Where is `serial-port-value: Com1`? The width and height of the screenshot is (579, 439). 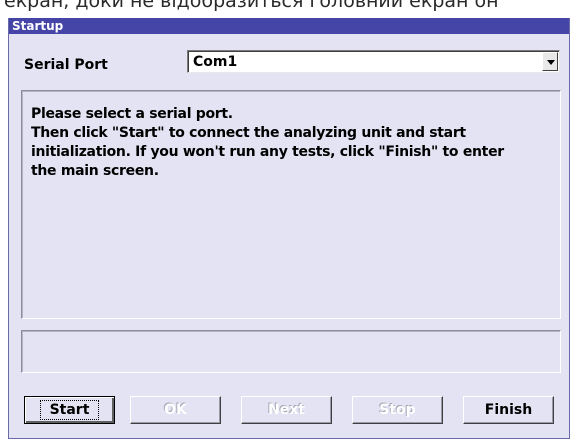 serial-port-value: Com1 is located at coordinates (215, 62).